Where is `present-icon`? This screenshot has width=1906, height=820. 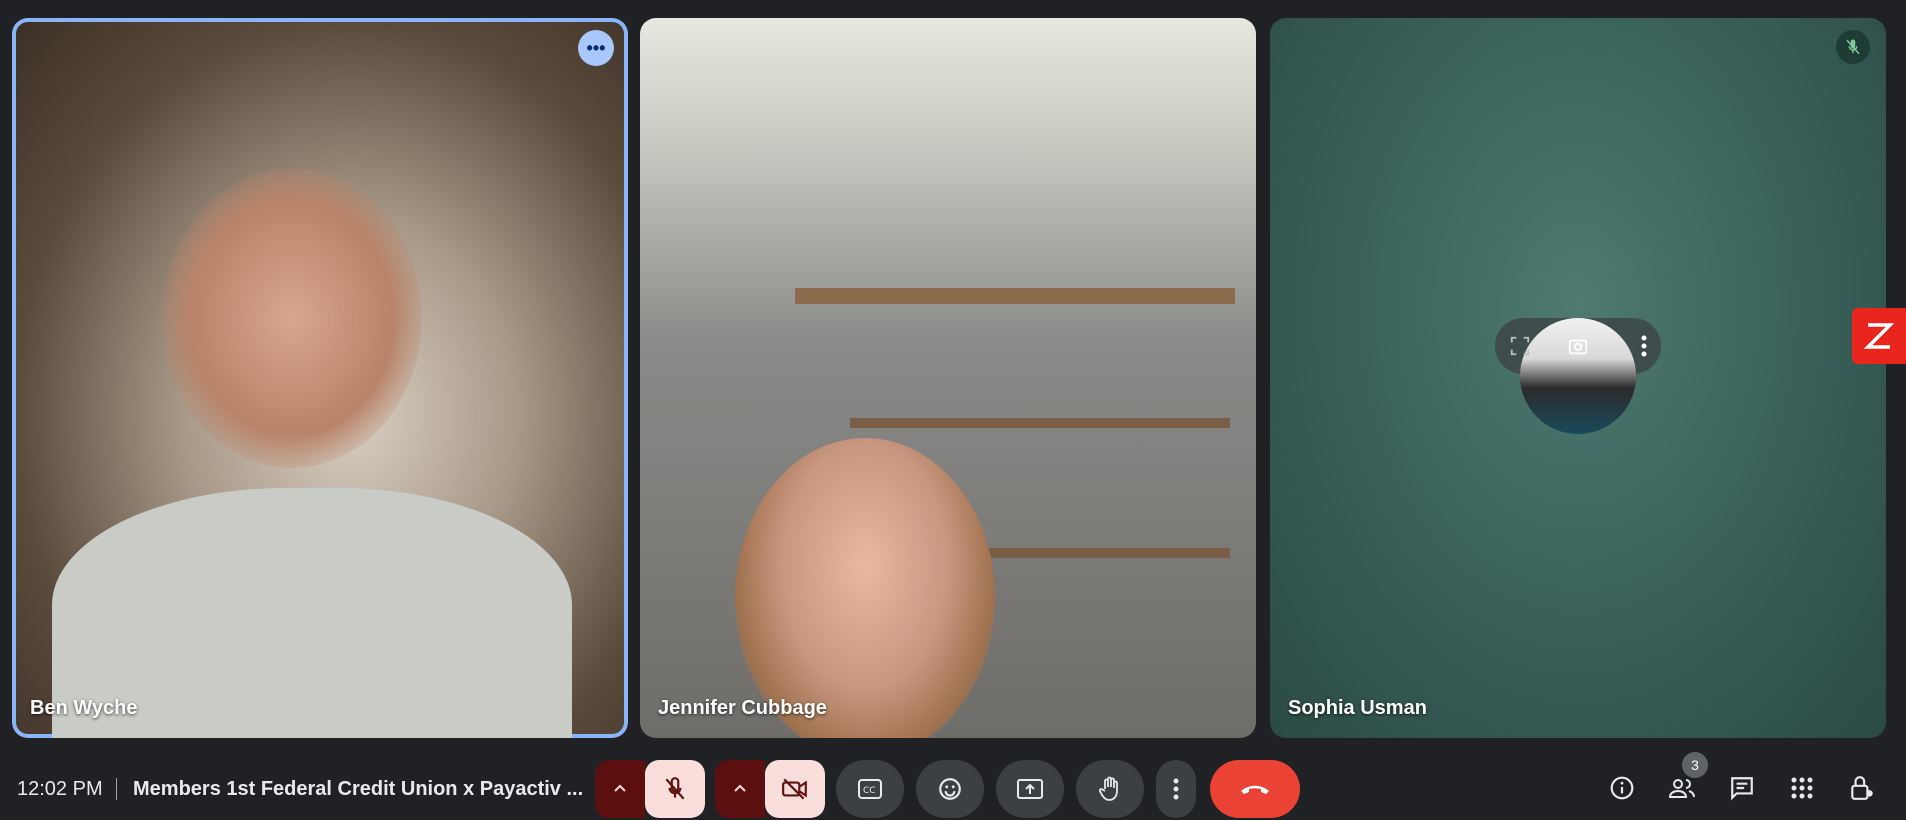 present-icon is located at coordinates (1030, 789).